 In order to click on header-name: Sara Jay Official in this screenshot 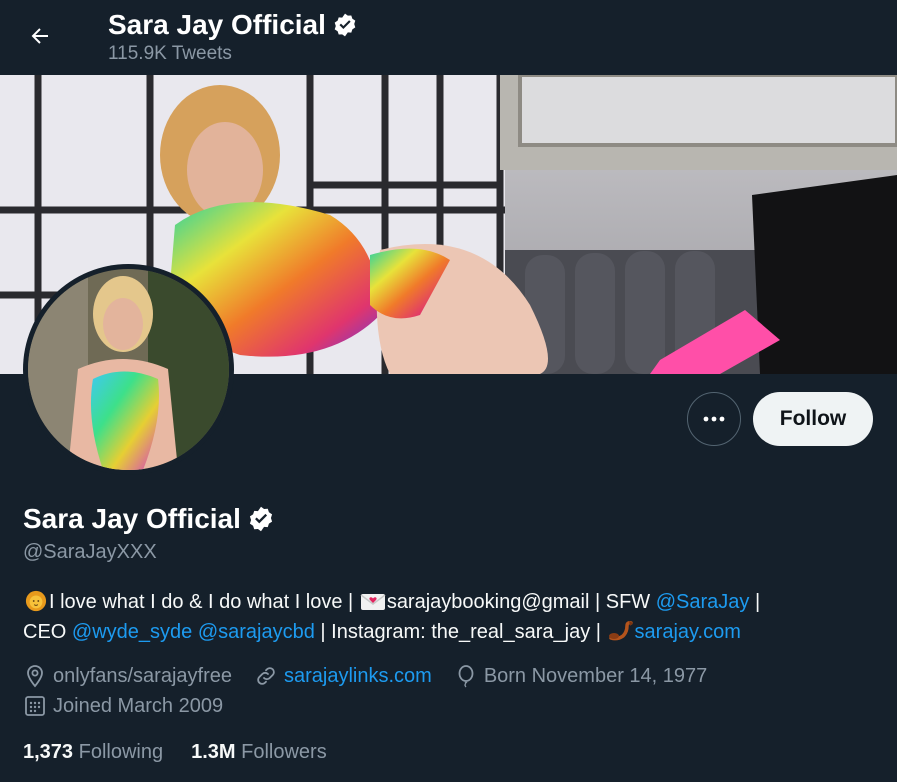, I will do `click(217, 24)`.